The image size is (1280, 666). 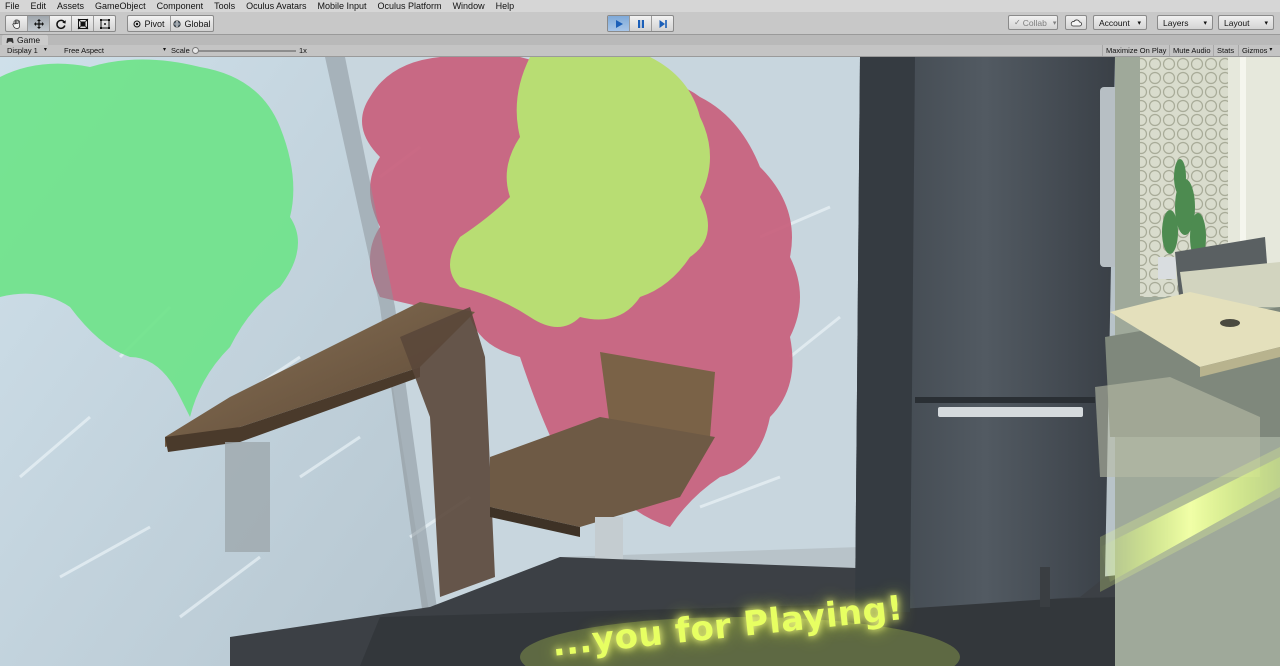 I want to click on scale-icon, so click(x=82, y=23).